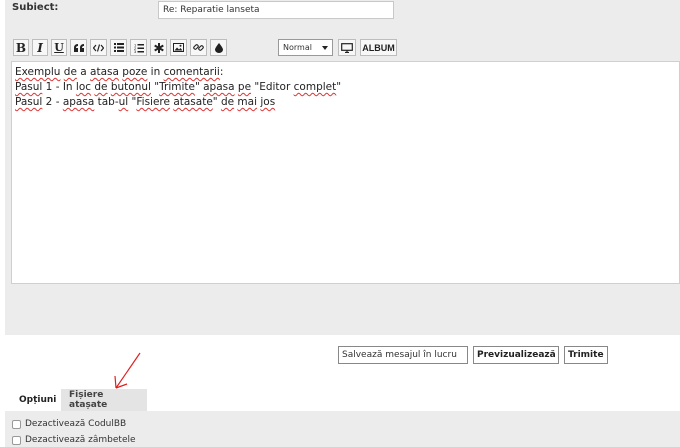 The width and height of the screenshot is (680, 447). Describe the element at coordinates (272, 87) in the screenshot. I see `message-text: "Editor` at that location.